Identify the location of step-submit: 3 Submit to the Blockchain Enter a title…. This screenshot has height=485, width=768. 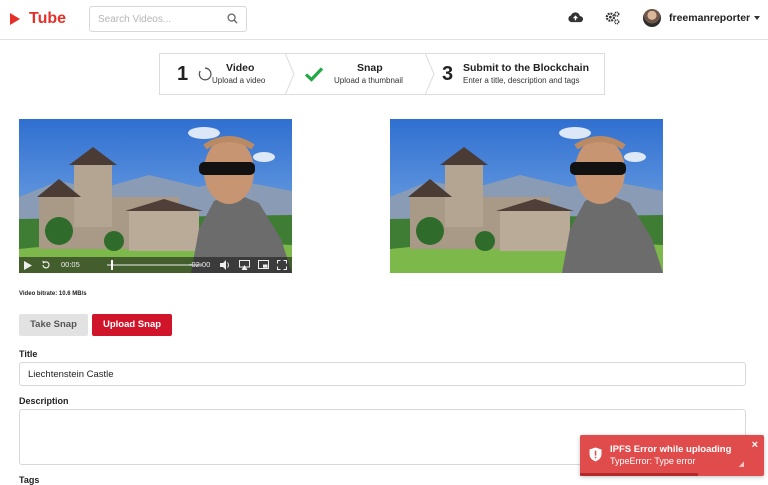
(515, 74).